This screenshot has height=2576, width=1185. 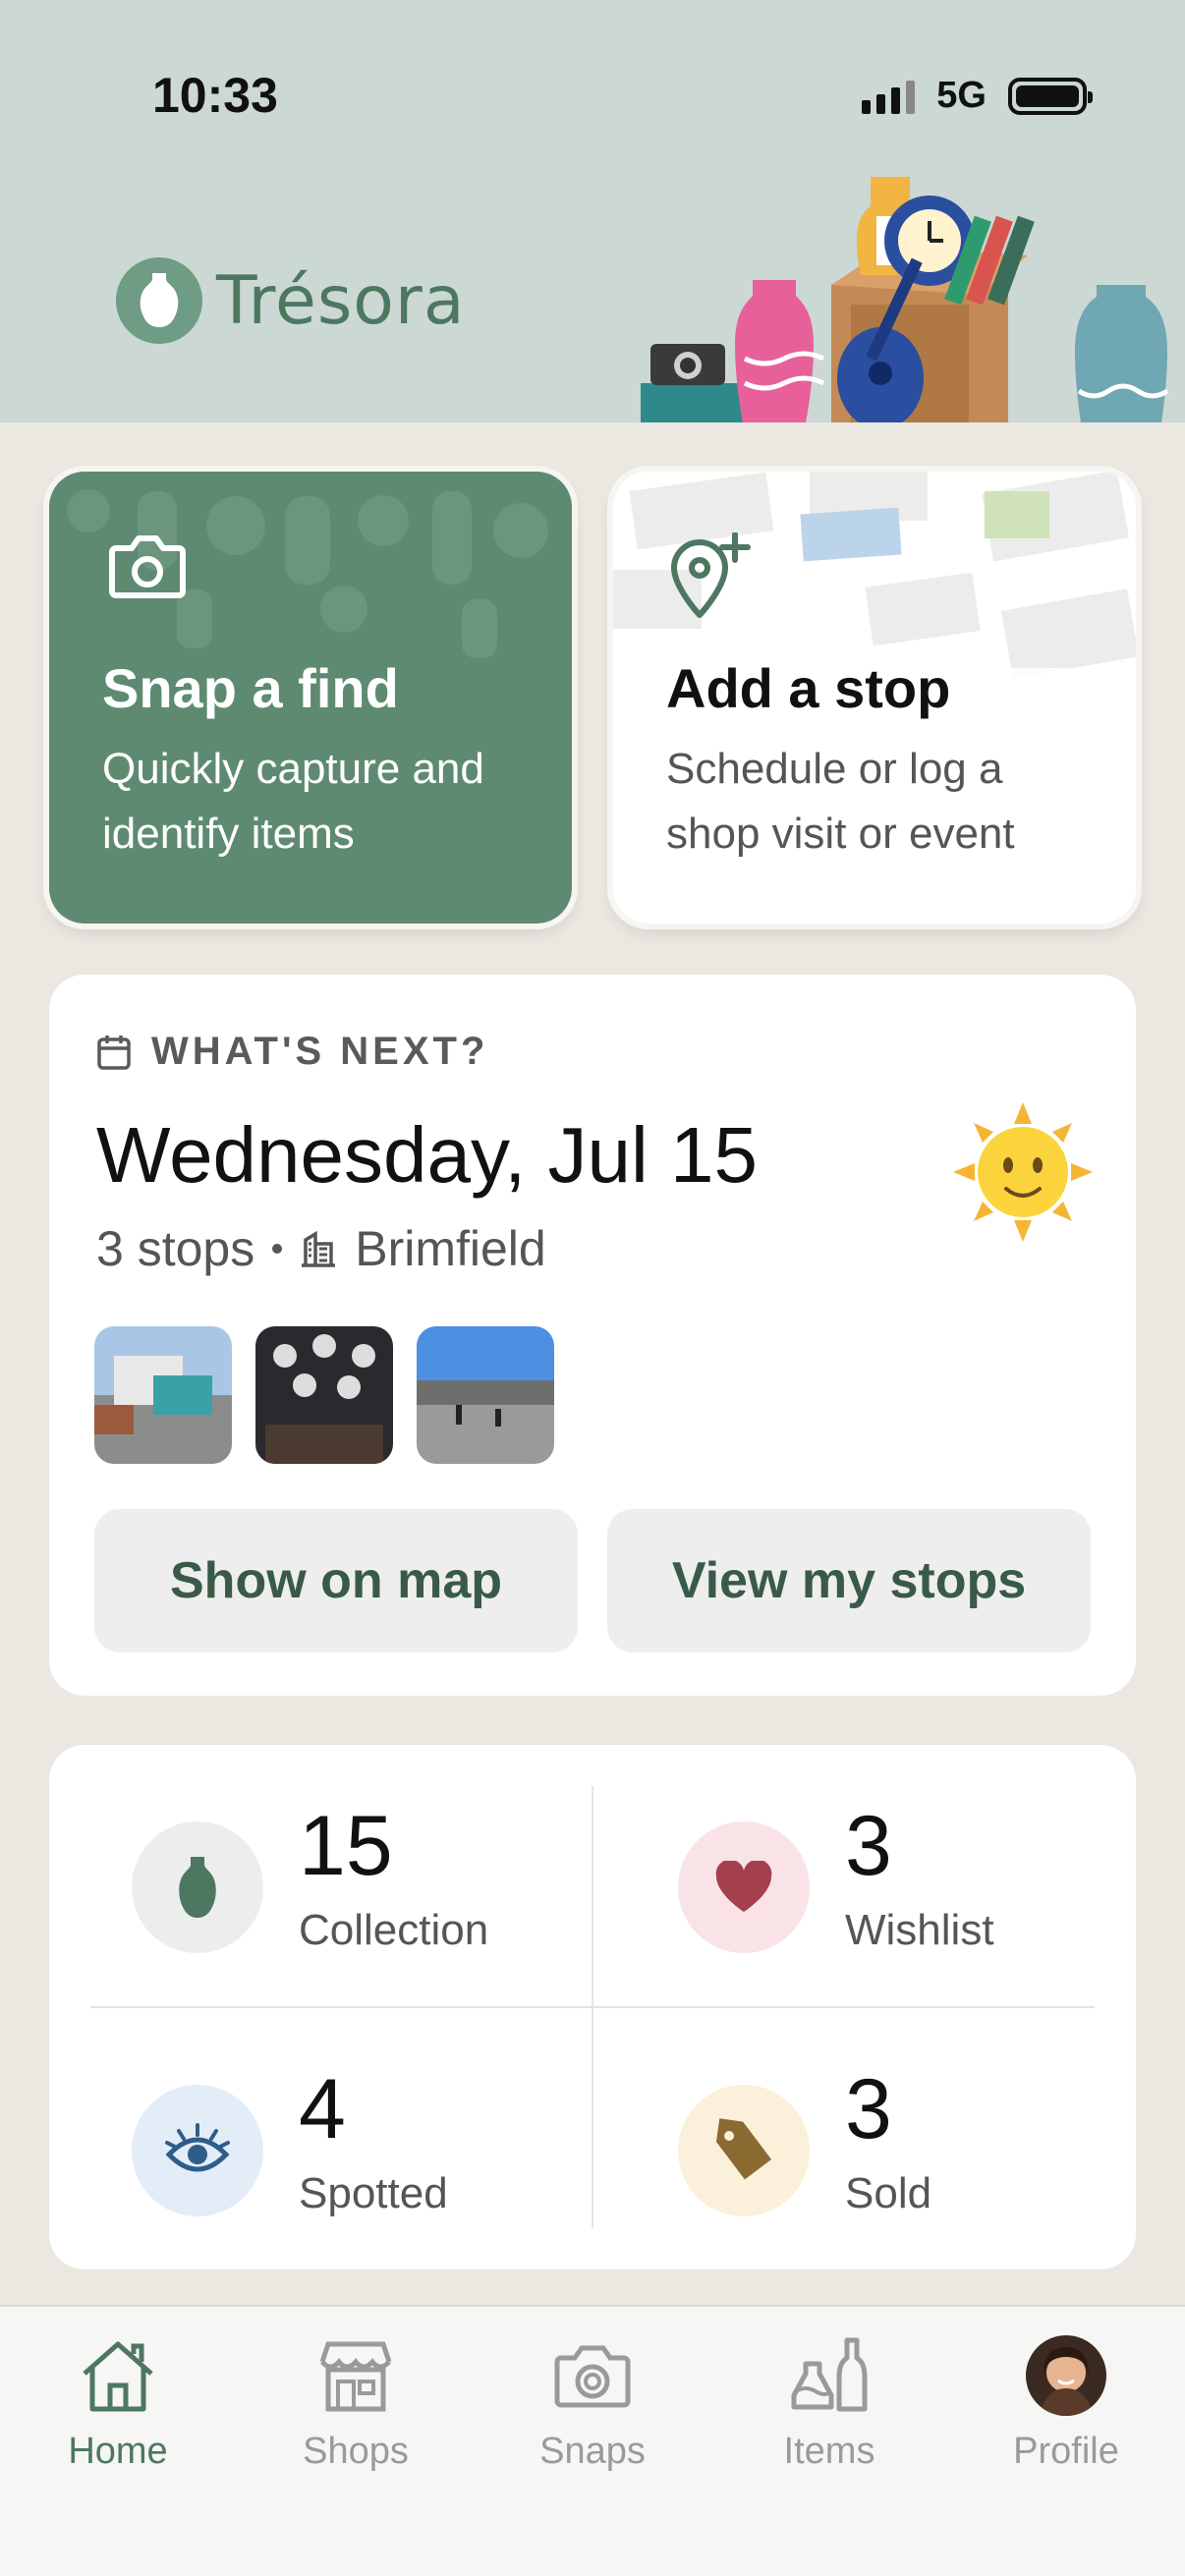 What do you see at coordinates (251, 688) in the screenshot?
I see `snap-card-title: Snap a find` at bounding box center [251, 688].